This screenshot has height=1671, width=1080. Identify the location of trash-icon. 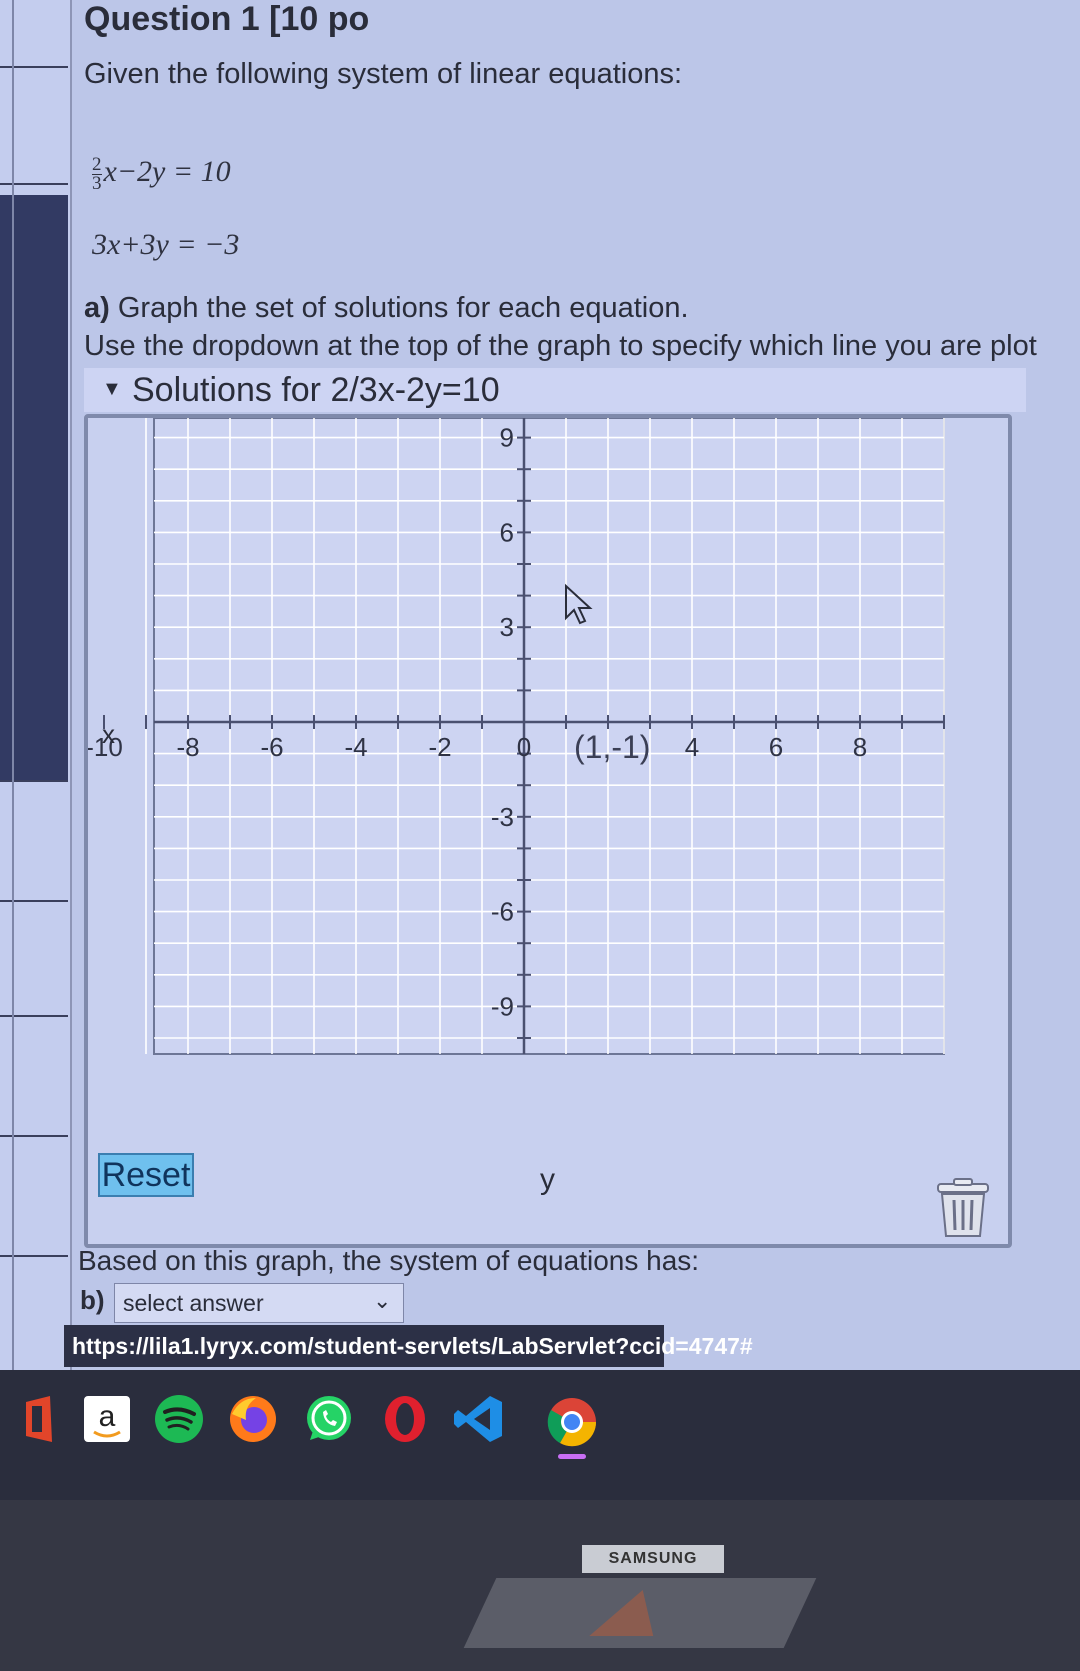
(963, 1209).